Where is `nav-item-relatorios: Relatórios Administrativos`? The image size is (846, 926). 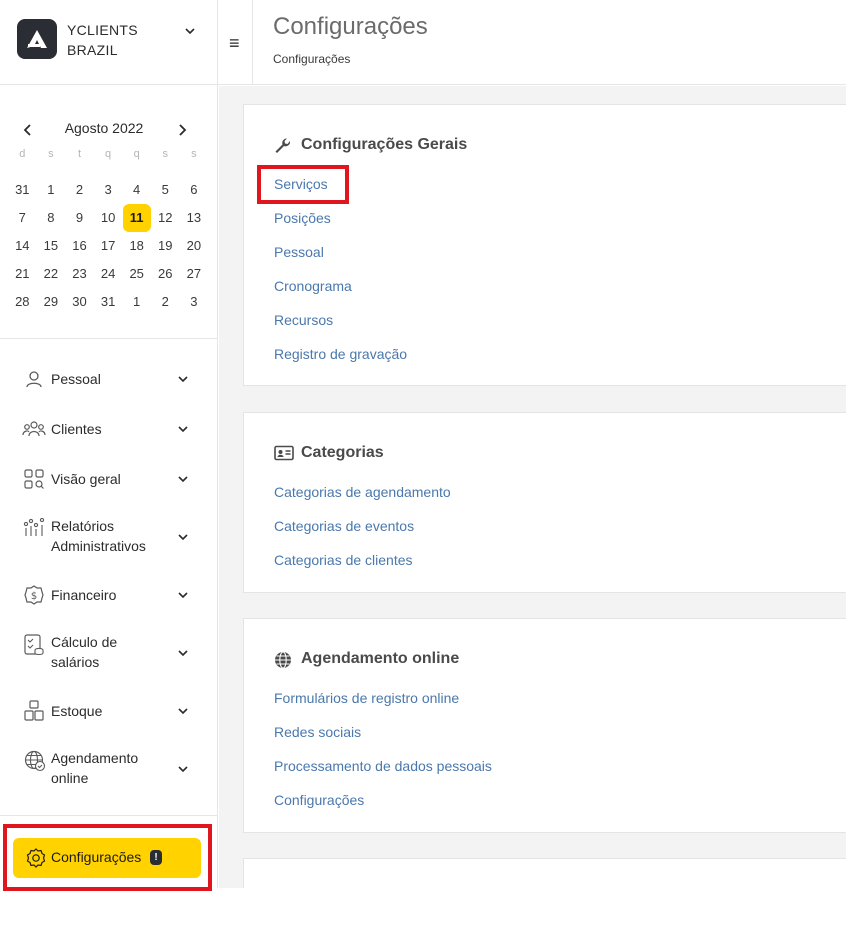 nav-item-relatorios: Relatórios Administrativos is located at coordinates (109, 537).